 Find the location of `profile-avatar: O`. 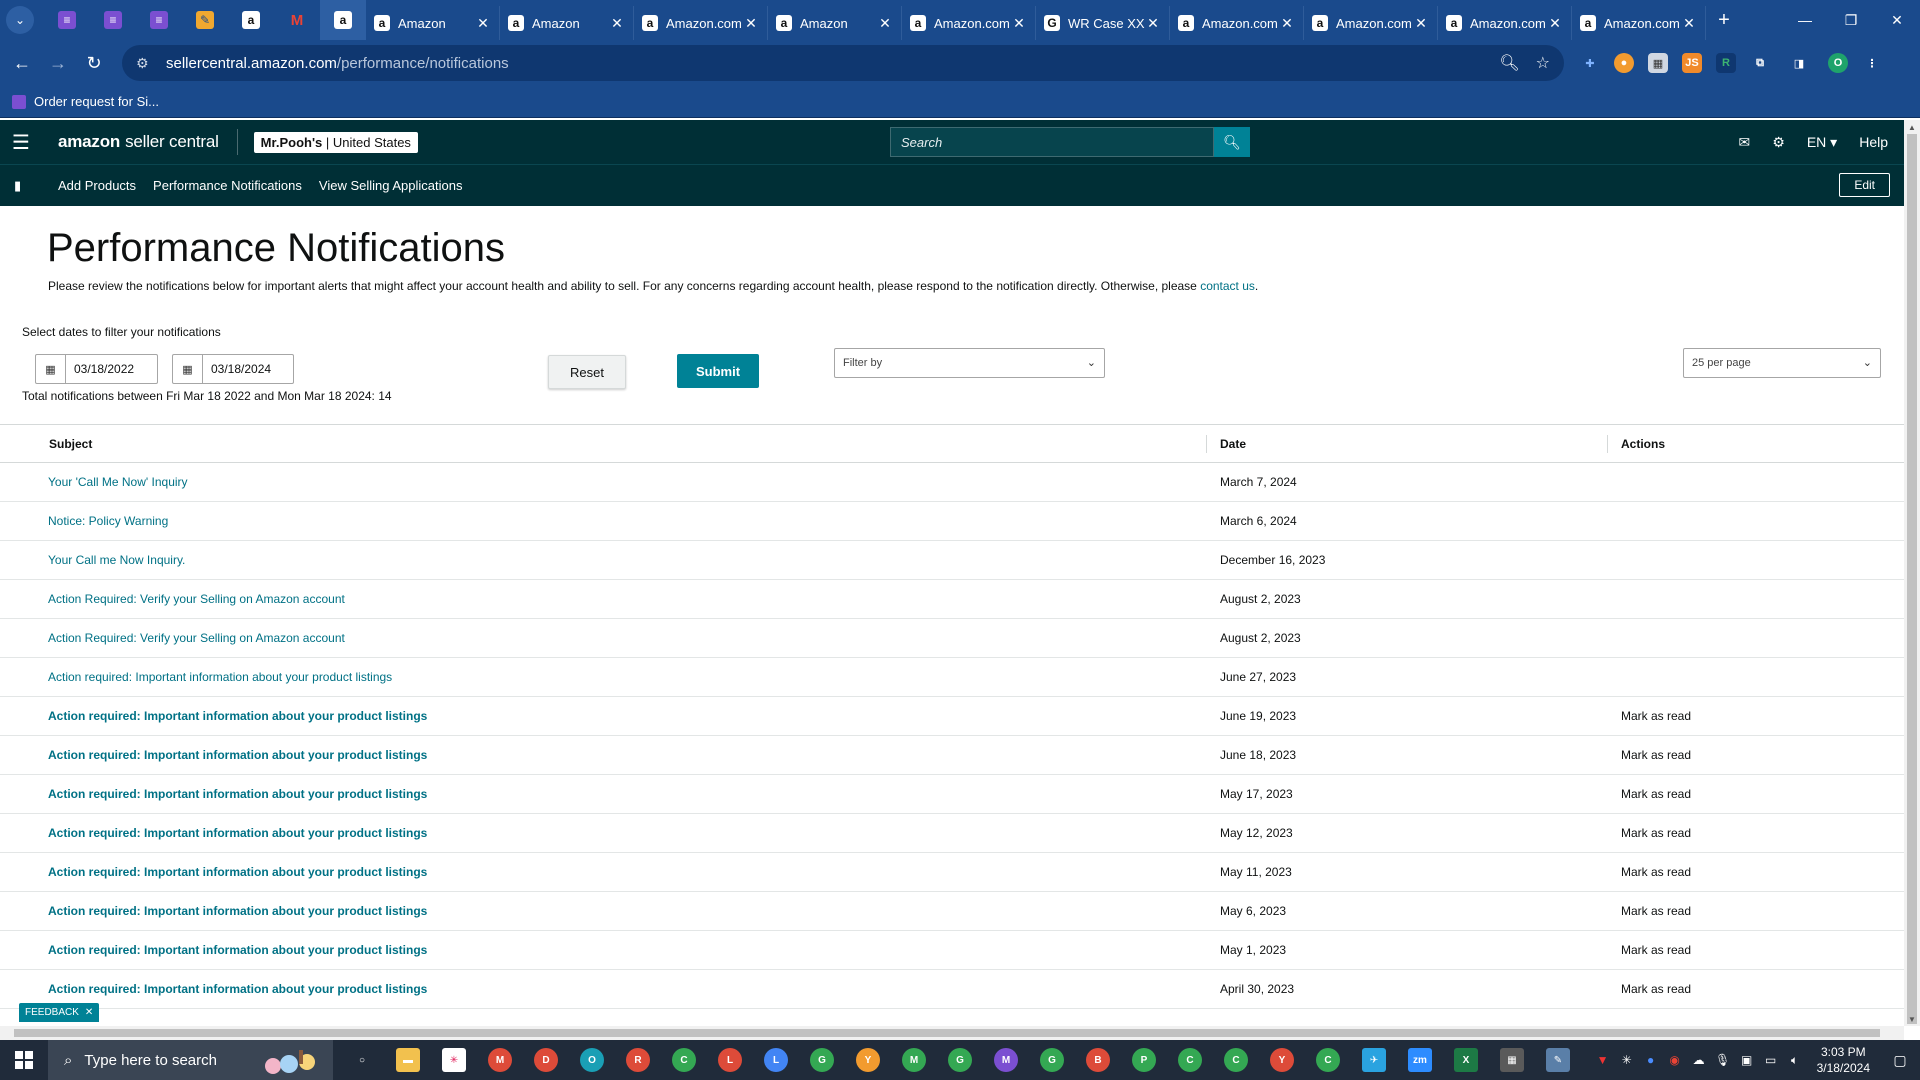

profile-avatar: O is located at coordinates (1838, 63).